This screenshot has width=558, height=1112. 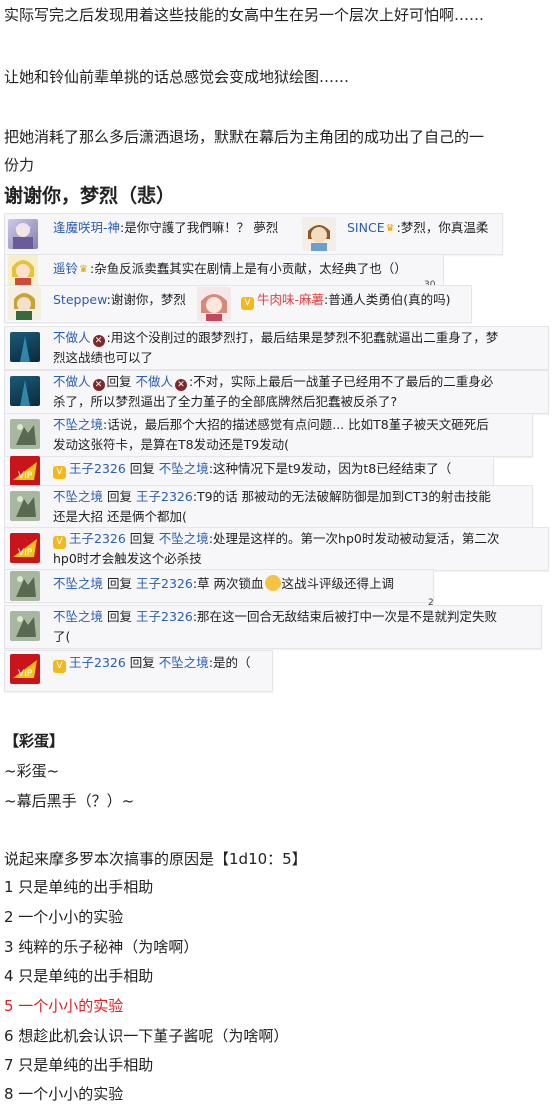 I want to click on username: Steppew, so click(x=80, y=299).